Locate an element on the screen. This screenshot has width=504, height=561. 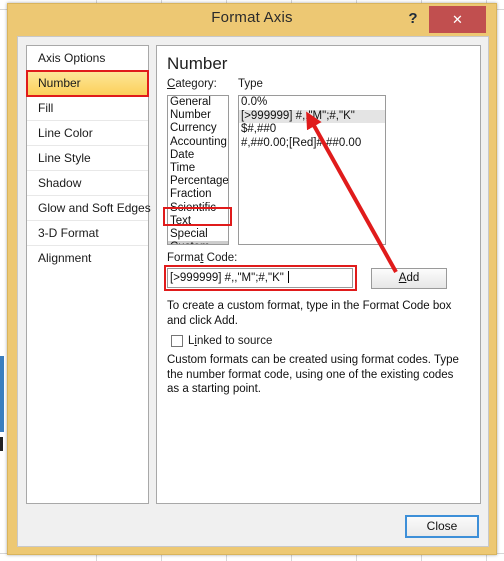
sidebar-item-label: 3-D Format is located at coordinates (68, 233).